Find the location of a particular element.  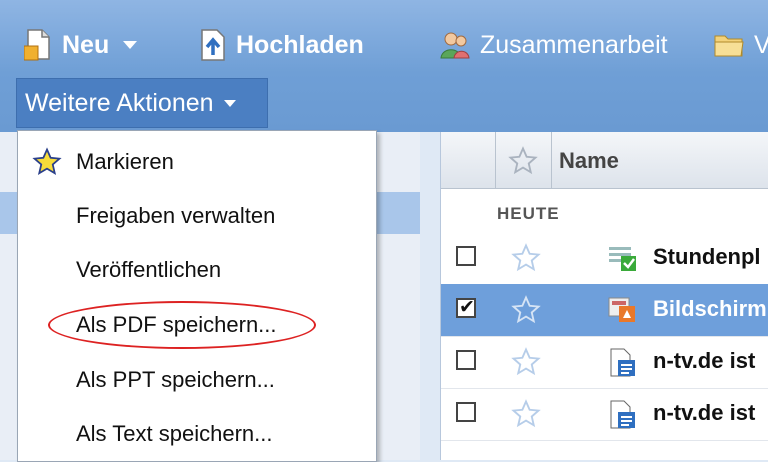

more-actions-label: Weitere Aktionen is located at coordinates (119, 102).